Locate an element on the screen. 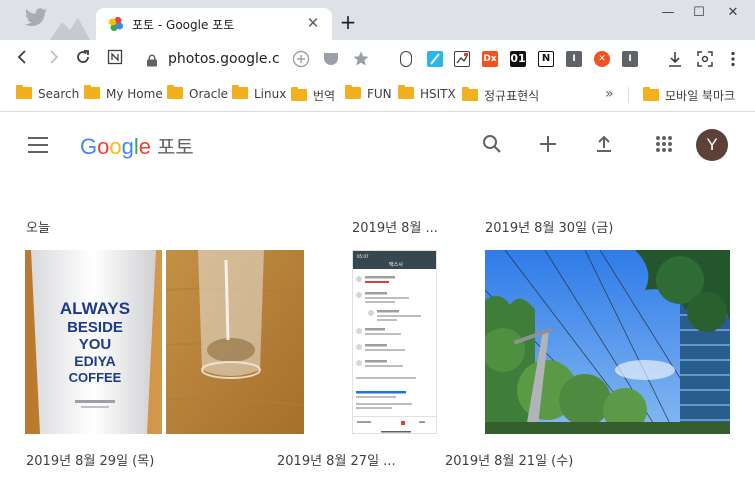  cup-text-coffee: COFFEE is located at coordinates (95, 377).